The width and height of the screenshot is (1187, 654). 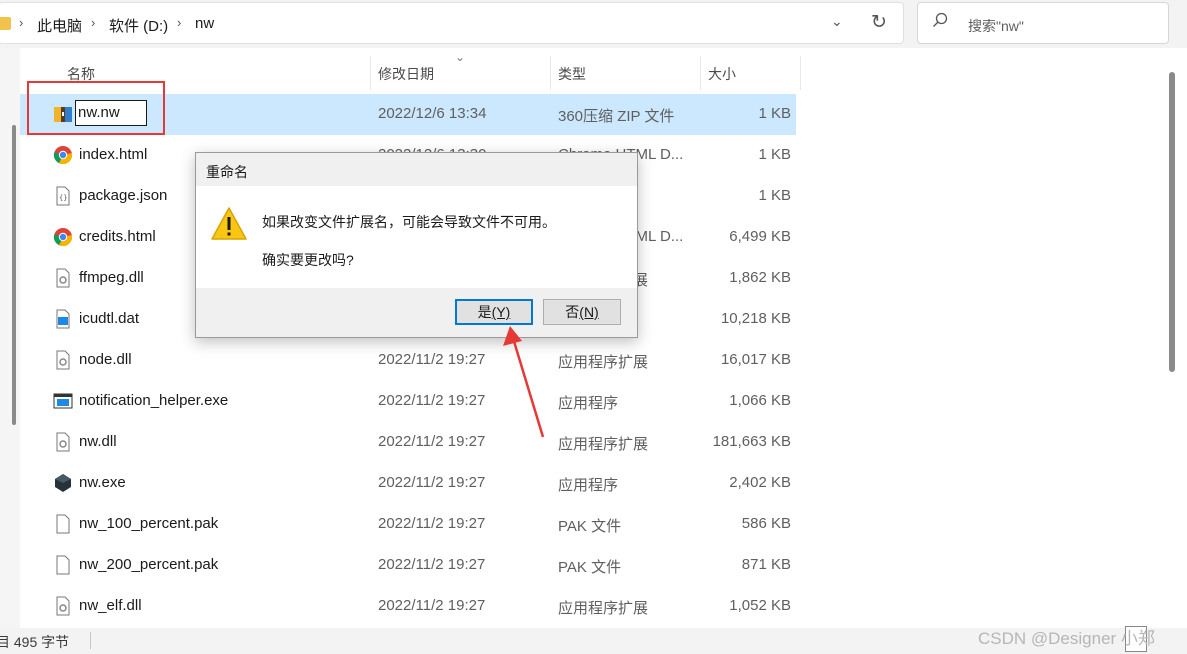 What do you see at coordinates (572, 312) in the screenshot?
I see `no-button-label: 否` at bounding box center [572, 312].